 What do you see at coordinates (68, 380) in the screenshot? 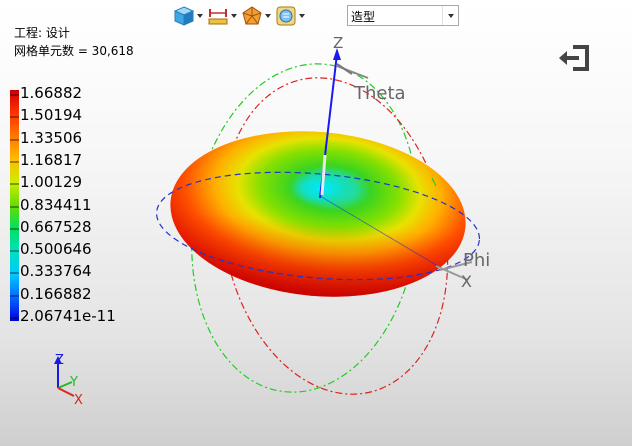
I see `coordinate-triad: Z Y X` at bounding box center [68, 380].